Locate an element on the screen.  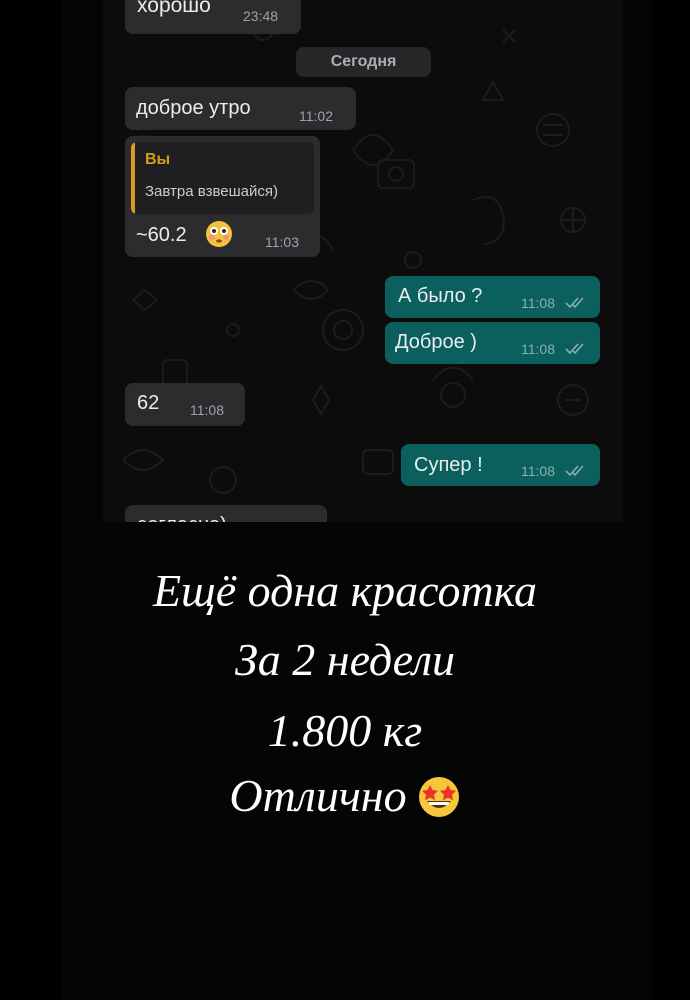
incoming-message: доброе утро 11:02 is located at coordinates (240, 108).